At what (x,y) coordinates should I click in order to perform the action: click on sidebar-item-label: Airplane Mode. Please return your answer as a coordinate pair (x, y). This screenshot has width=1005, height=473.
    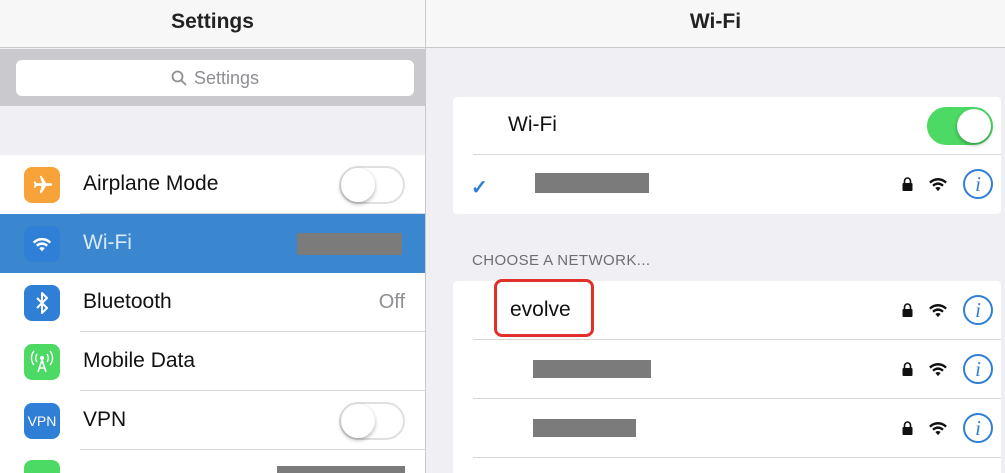
    Looking at the image, I should click on (151, 183).